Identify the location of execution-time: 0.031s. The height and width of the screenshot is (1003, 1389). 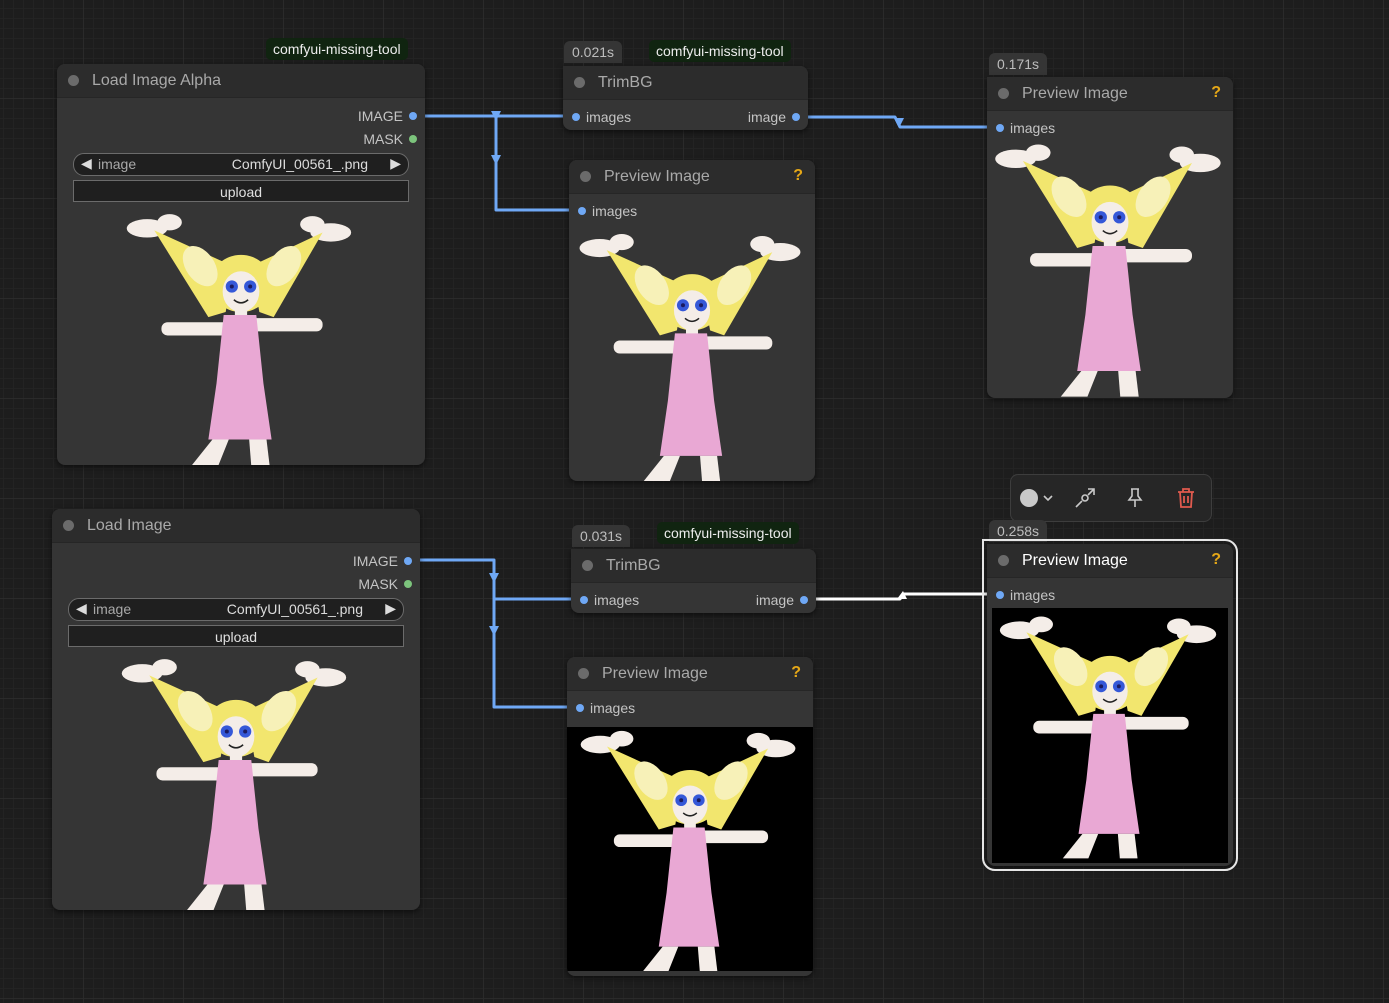
(601, 536).